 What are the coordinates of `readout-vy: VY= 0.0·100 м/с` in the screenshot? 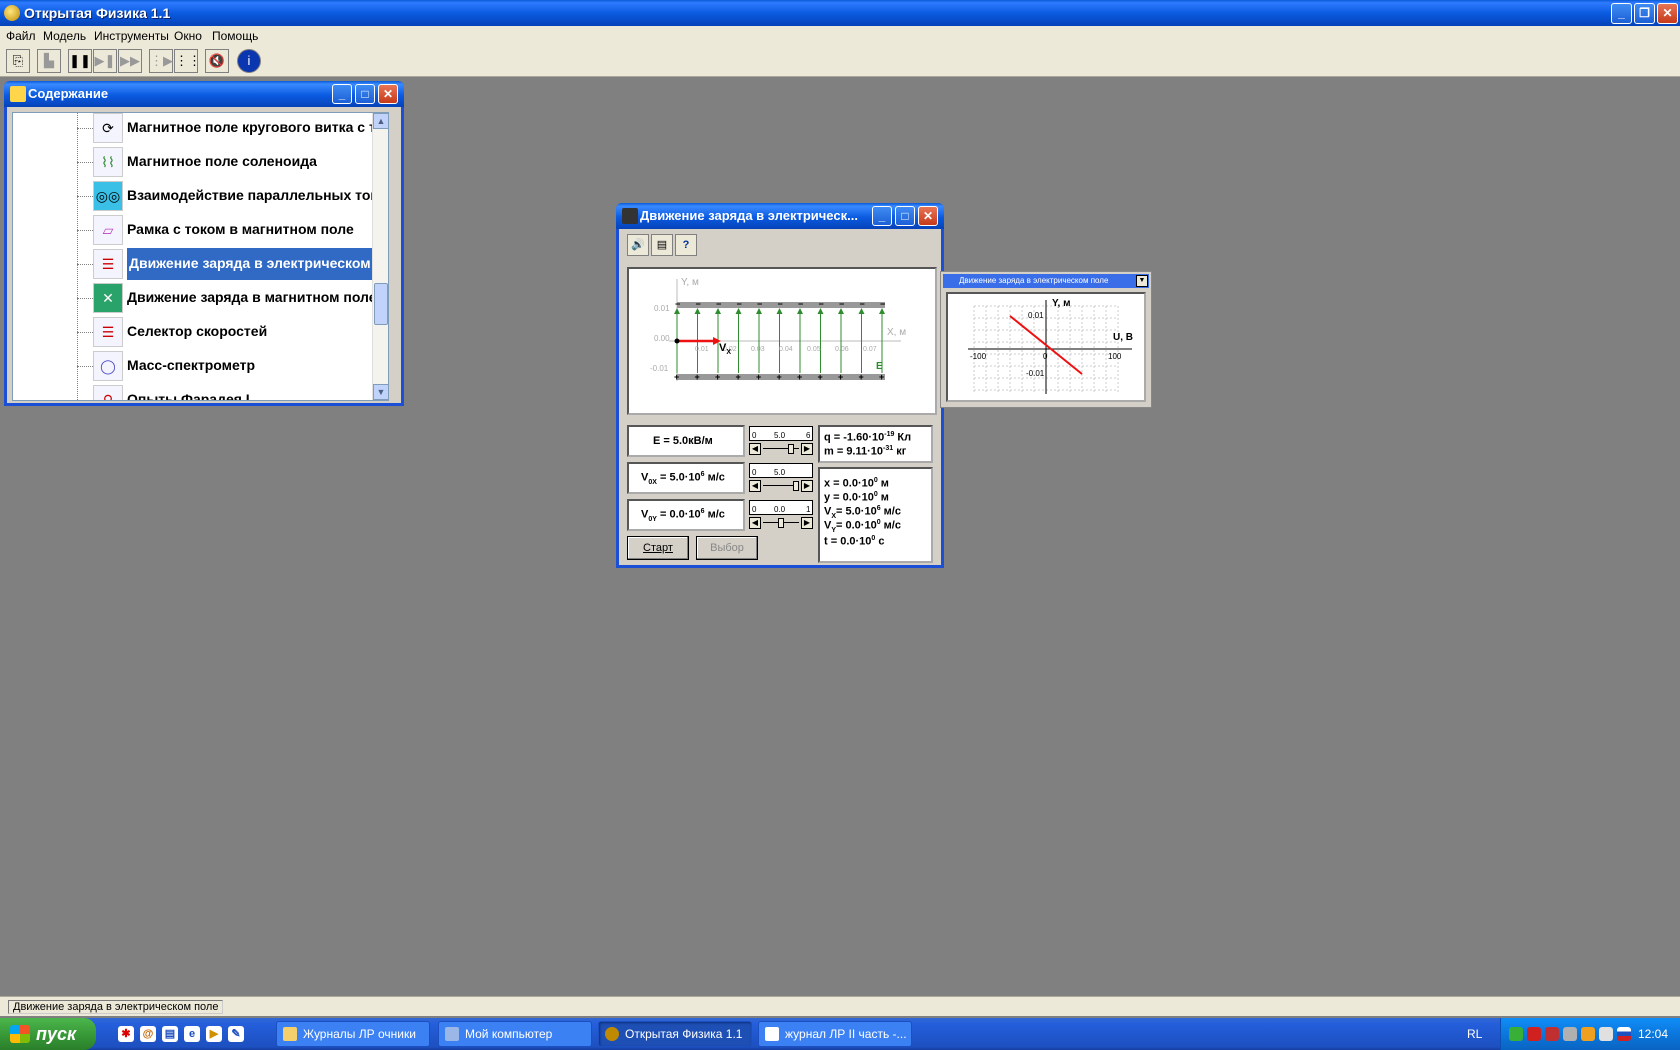 It's located at (862, 526).